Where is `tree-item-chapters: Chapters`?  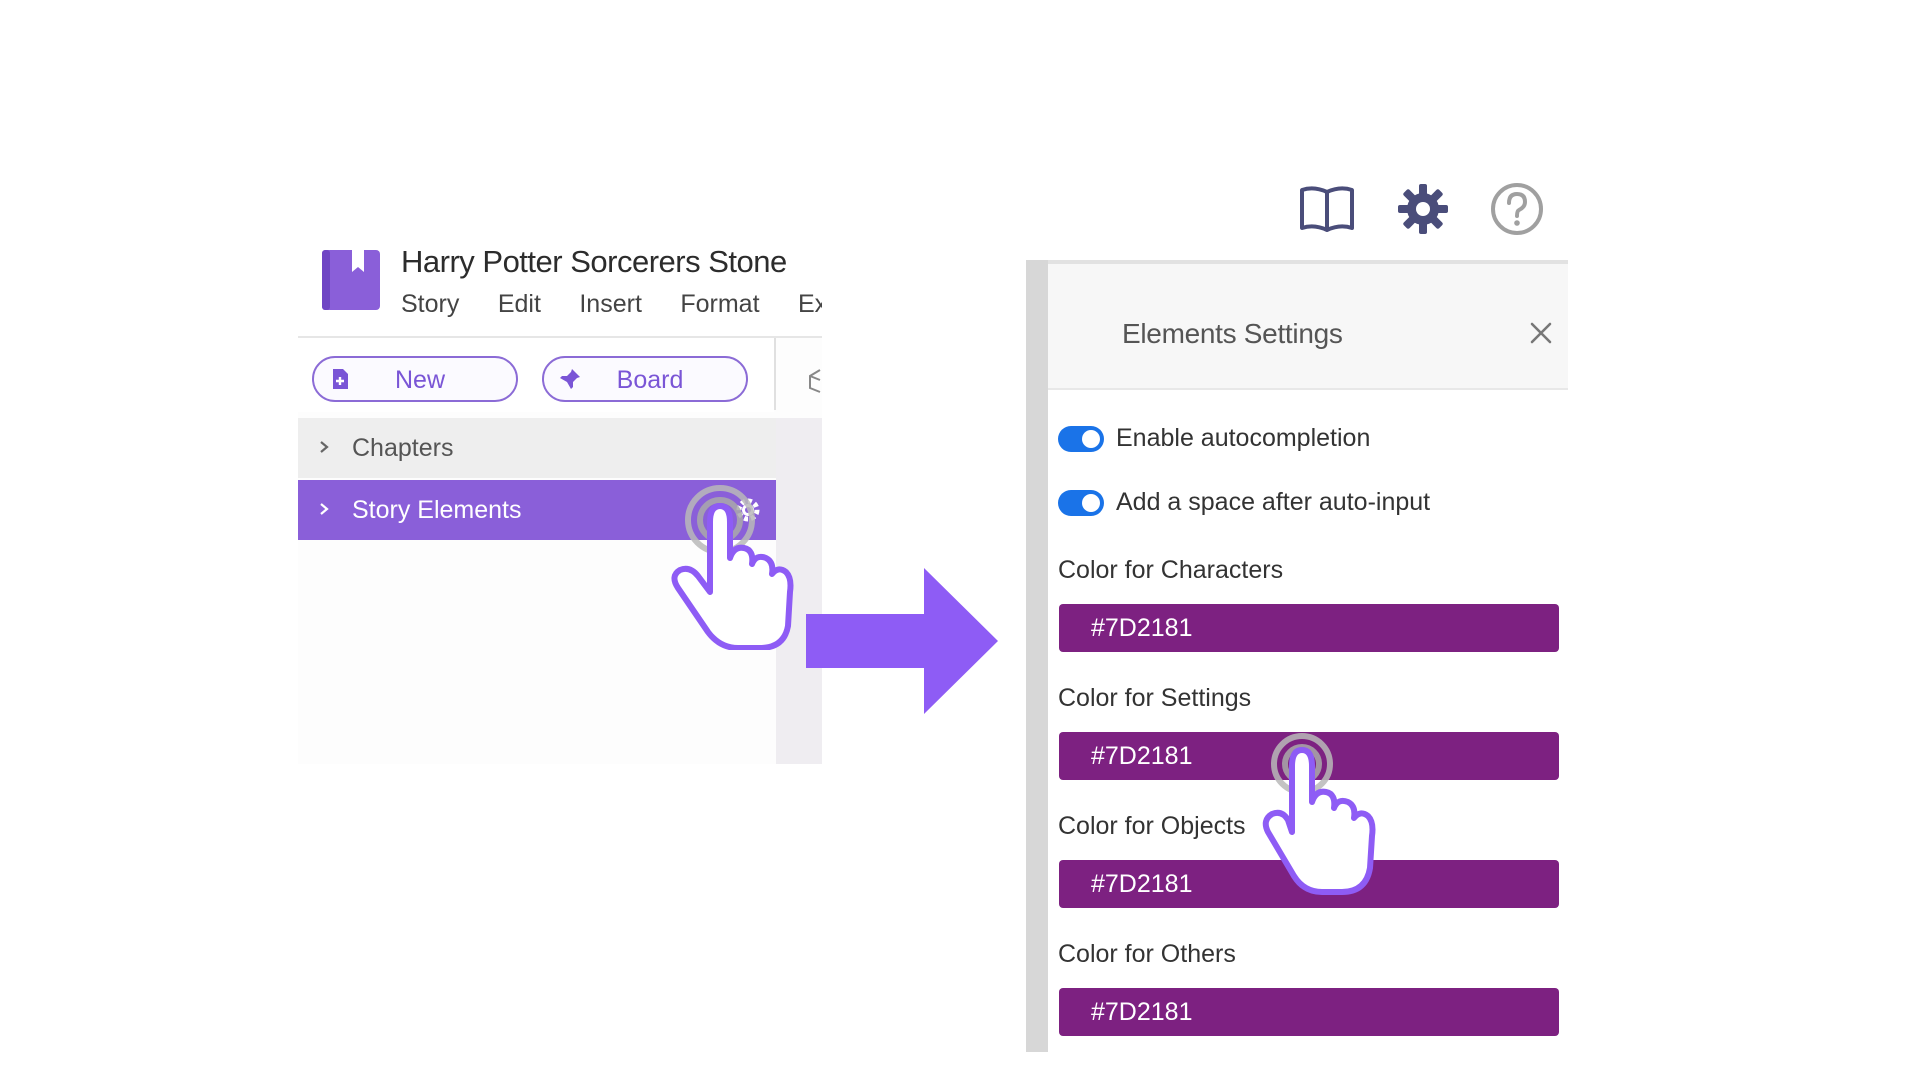
tree-item-chapters: Chapters is located at coordinates (537, 448).